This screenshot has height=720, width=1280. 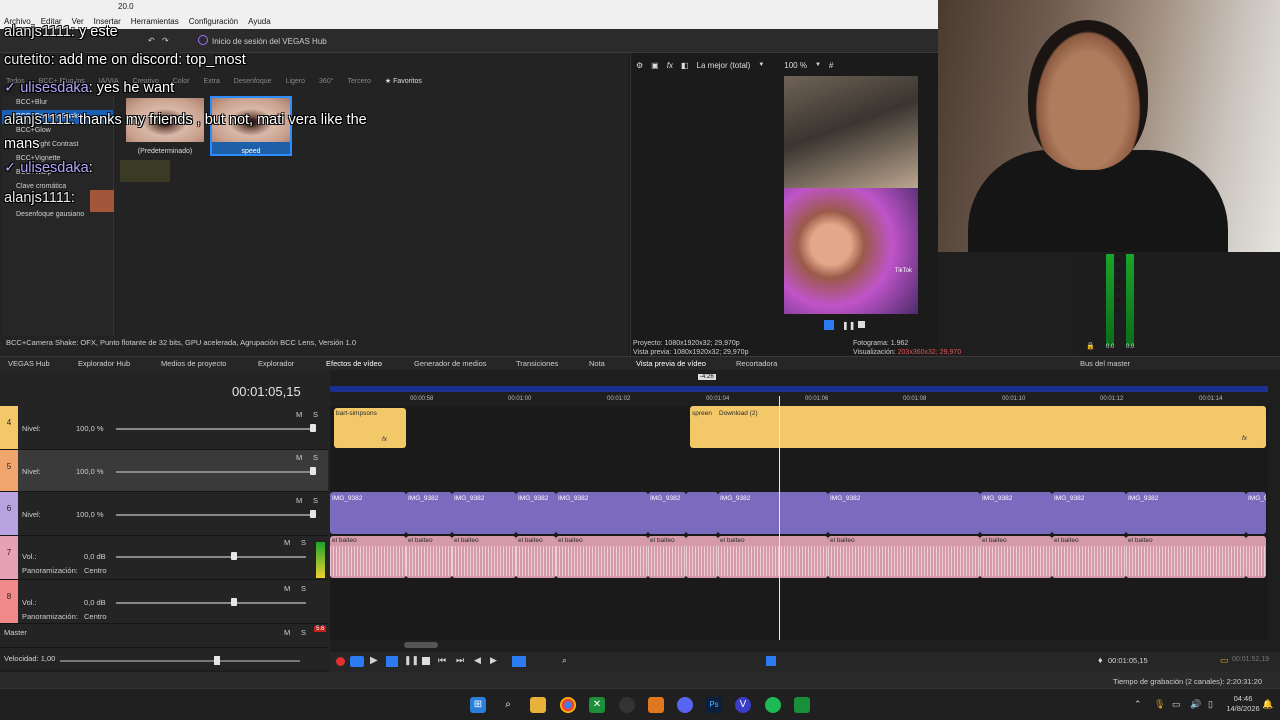 What do you see at coordinates (671, 363) in the screenshot?
I see `tab-vista-previa: Vista previa de vídeo` at bounding box center [671, 363].